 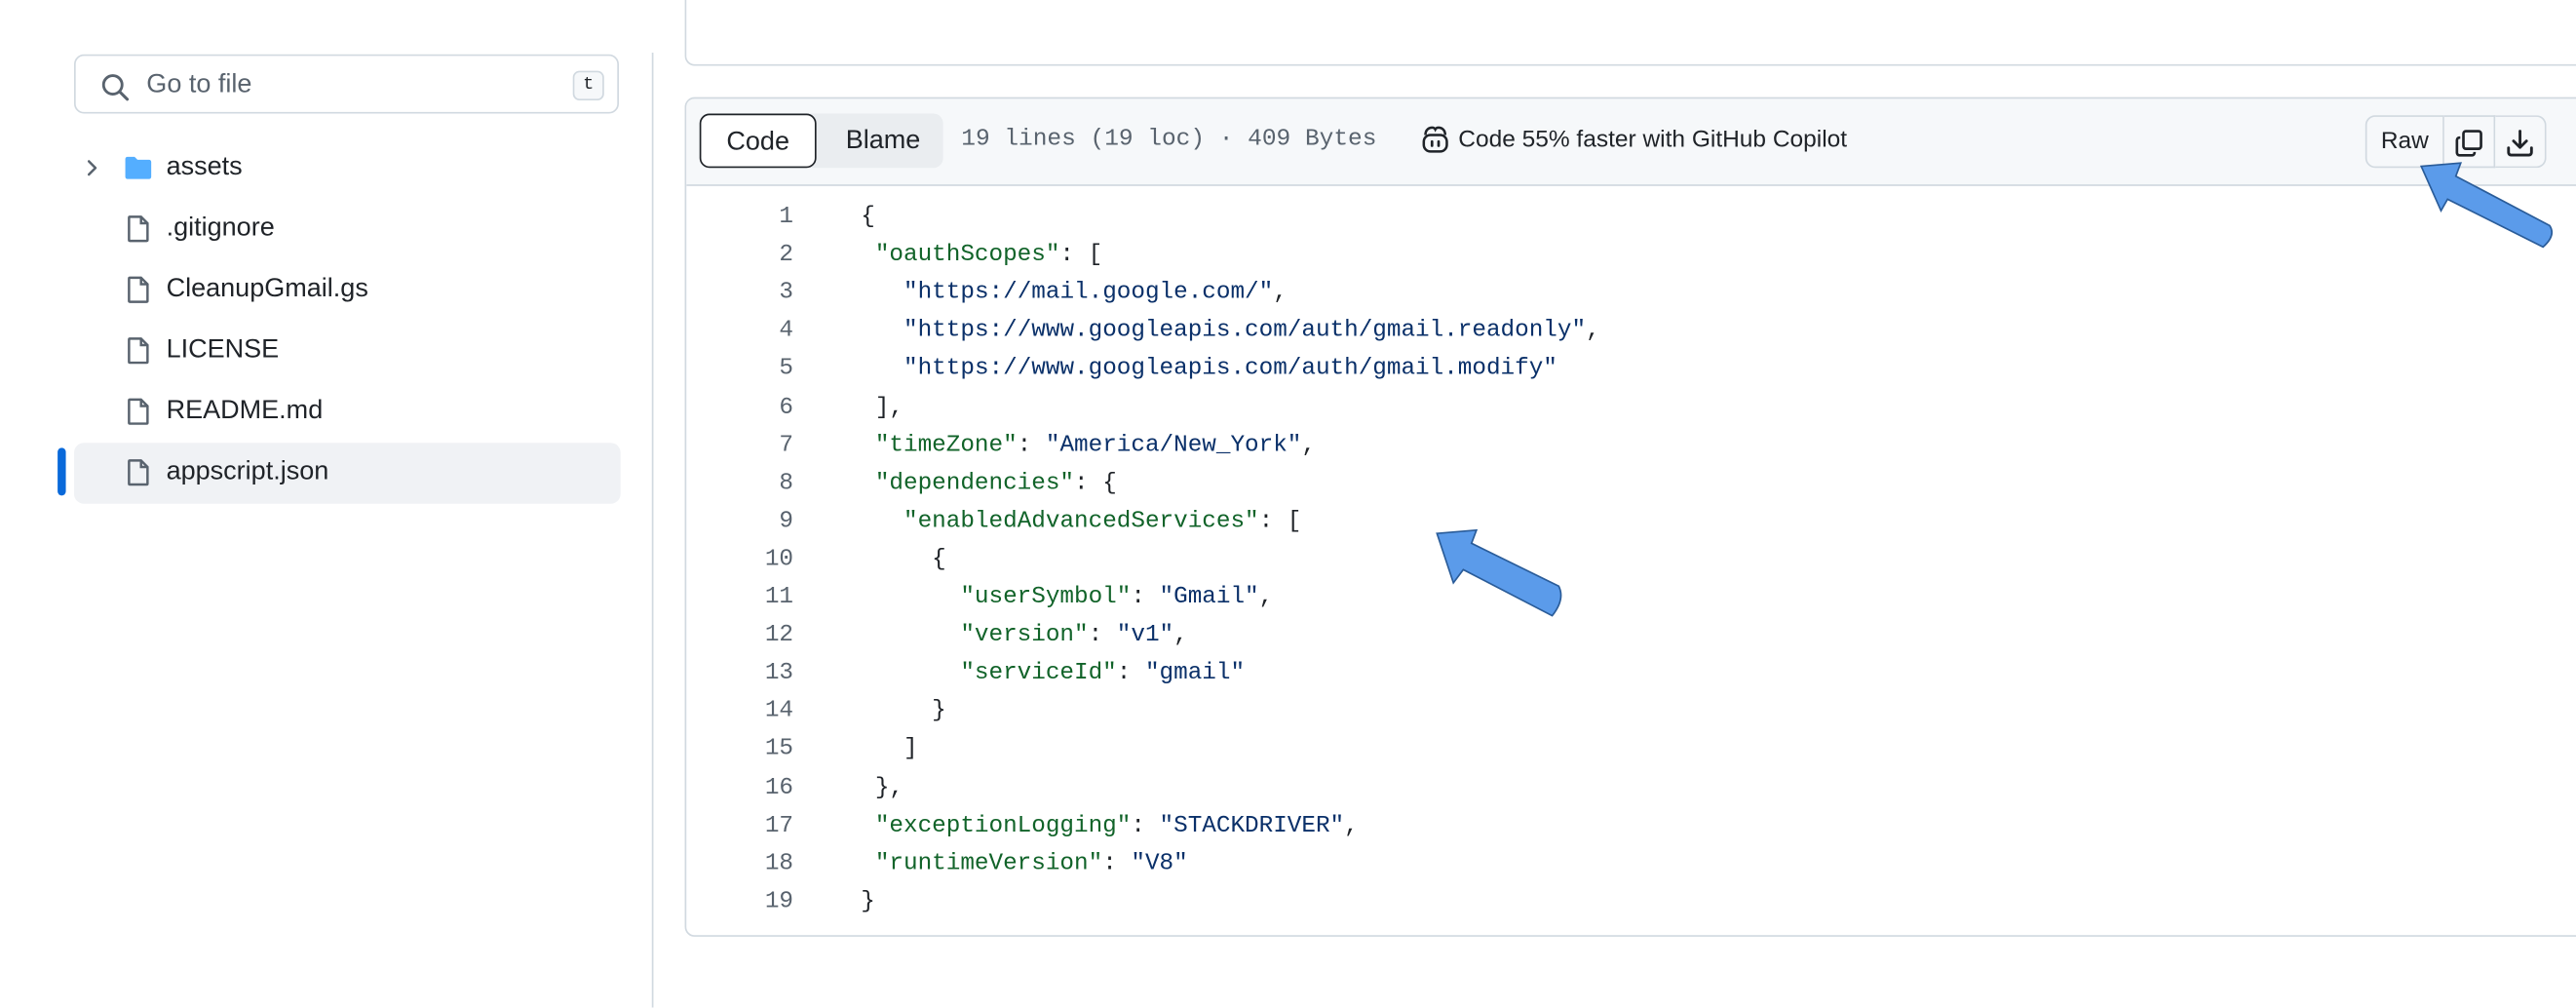 I want to click on copilot-promo-text: Code 55% faster with GitHub Copilot, so click(x=1653, y=140).